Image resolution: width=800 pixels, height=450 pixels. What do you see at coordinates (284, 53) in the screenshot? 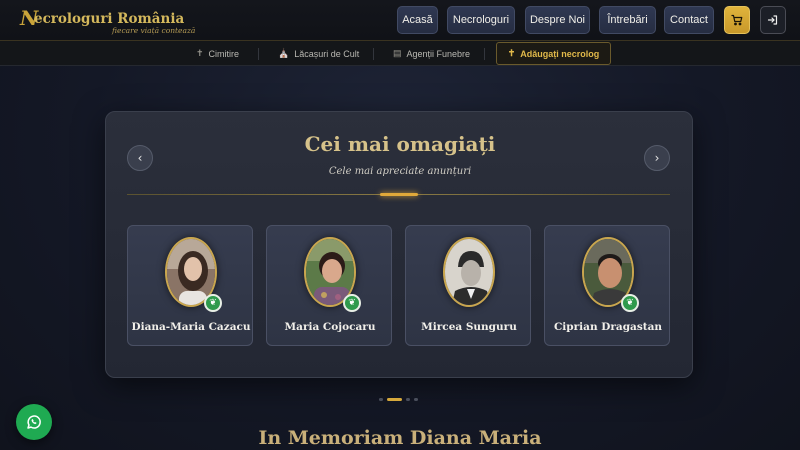
I see `church-icon: ⛪` at bounding box center [284, 53].